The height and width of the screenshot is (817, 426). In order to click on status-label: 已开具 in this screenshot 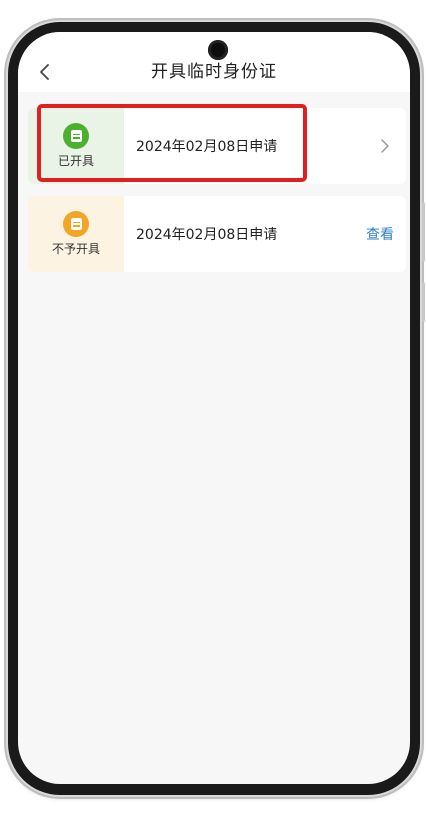, I will do `click(75, 161)`.